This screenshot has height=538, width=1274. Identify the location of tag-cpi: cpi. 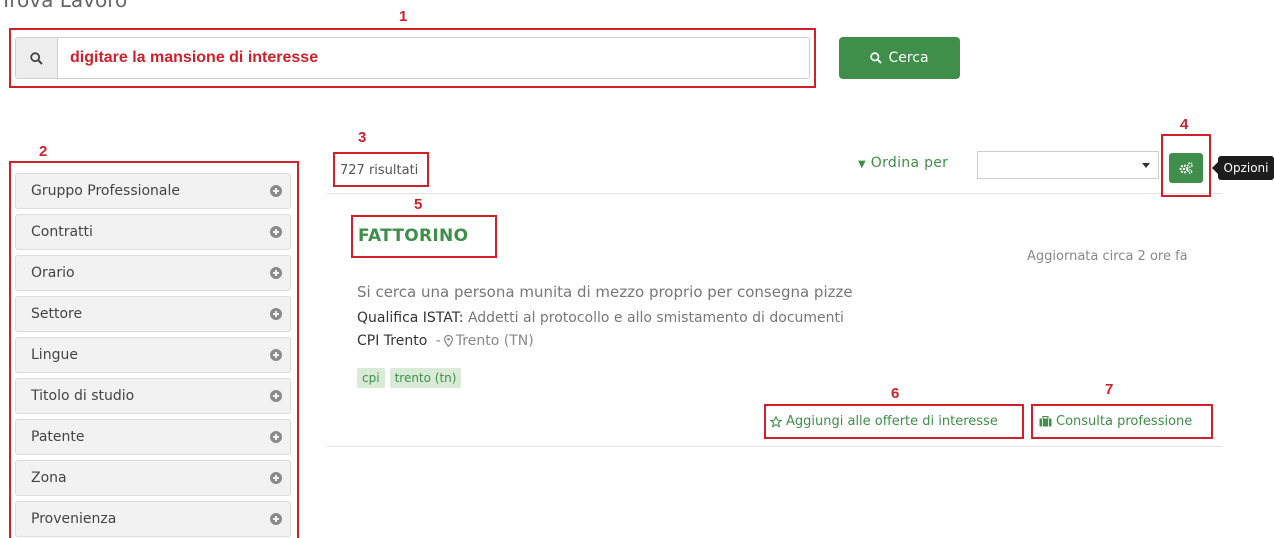
(371, 378).